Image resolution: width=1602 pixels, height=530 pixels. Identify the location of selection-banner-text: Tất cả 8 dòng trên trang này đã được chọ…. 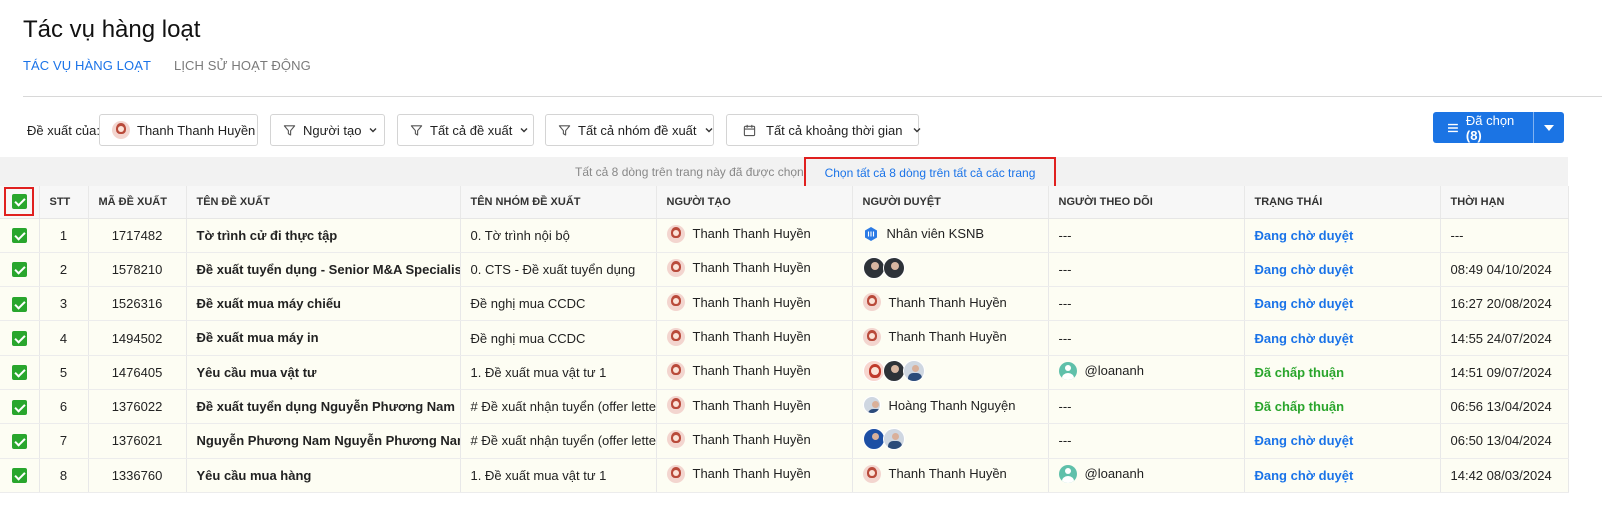
(689, 172).